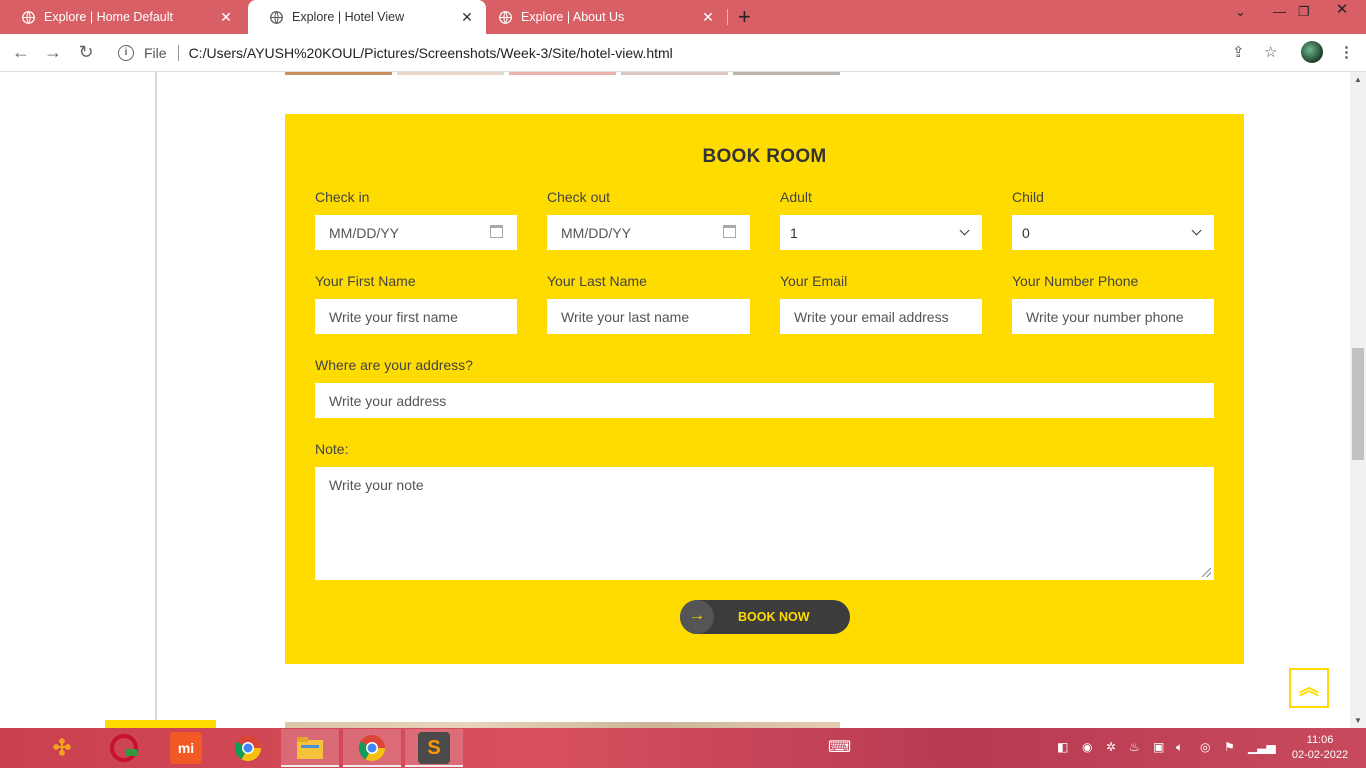 The image size is (1366, 768). What do you see at coordinates (1238, 52) in the screenshot?
I see `share-icon: ⇪` at bounding box center [1238, 52].